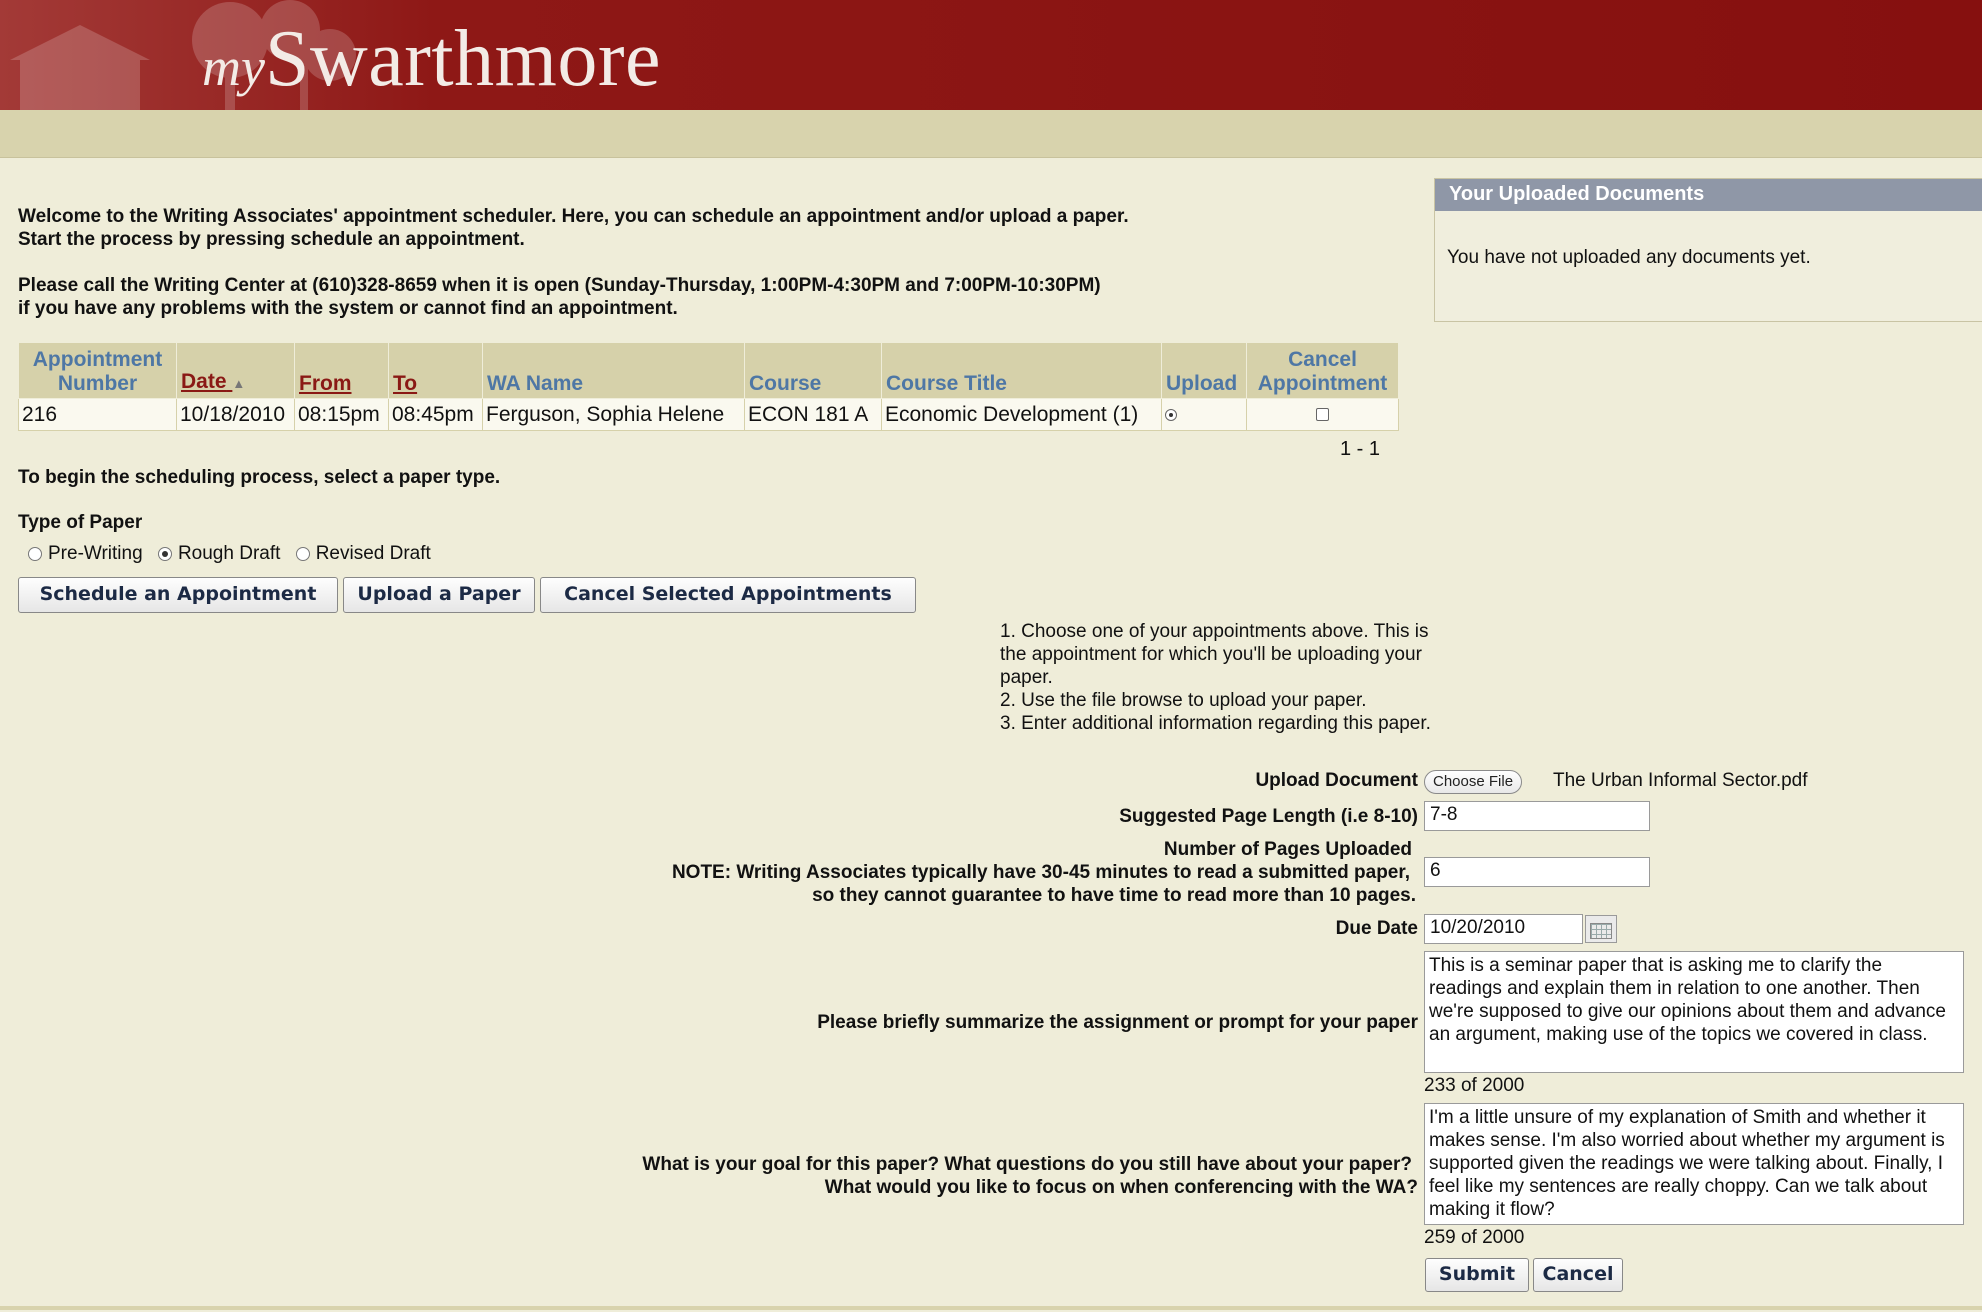 This screenshot has height=1312, width=1982. What do you see at coordinates (80, 522) in the screenshot?
I see `paper-type-label: Type of Paper` at bounding box center [80, 522].